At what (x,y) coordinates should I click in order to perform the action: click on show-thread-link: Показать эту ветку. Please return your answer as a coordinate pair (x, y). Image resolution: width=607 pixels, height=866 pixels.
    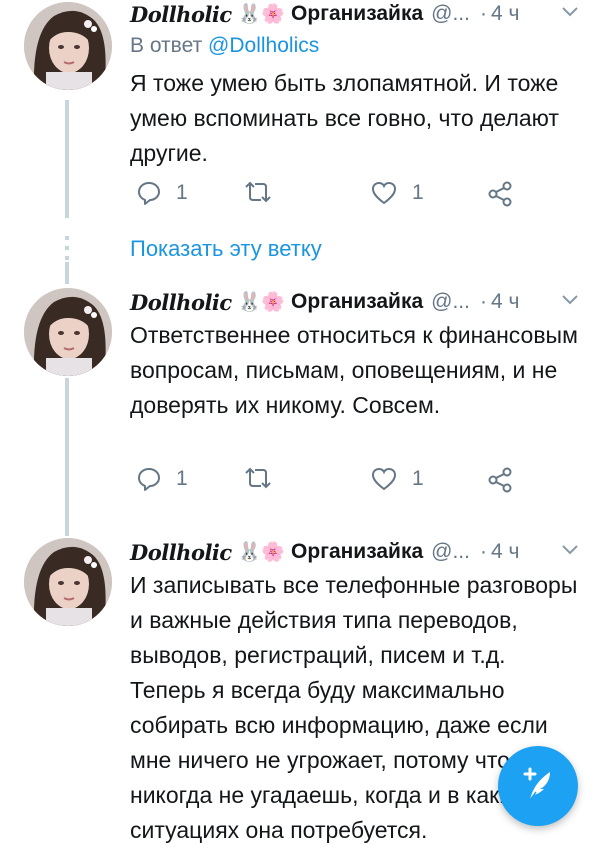
    Looking at the image, I should click on (226, 249).